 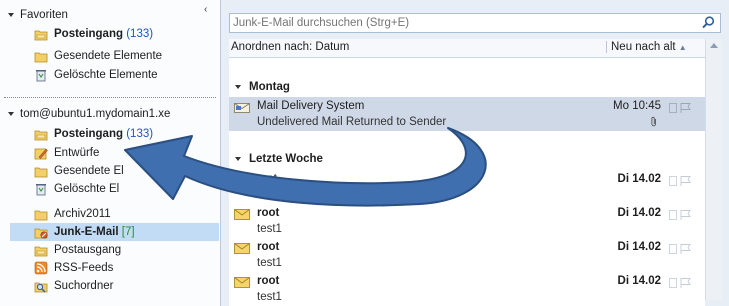 I want to click on nav-item-label: Suchordner, so click(x=84, y=286).